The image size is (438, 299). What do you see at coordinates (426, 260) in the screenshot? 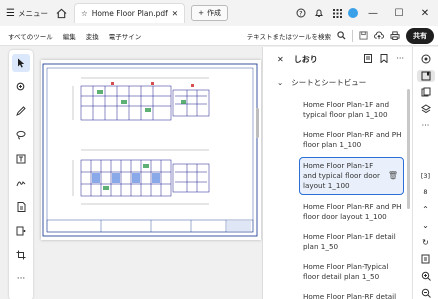
I see `page-fit-icon` at bounding box center [426, 260].